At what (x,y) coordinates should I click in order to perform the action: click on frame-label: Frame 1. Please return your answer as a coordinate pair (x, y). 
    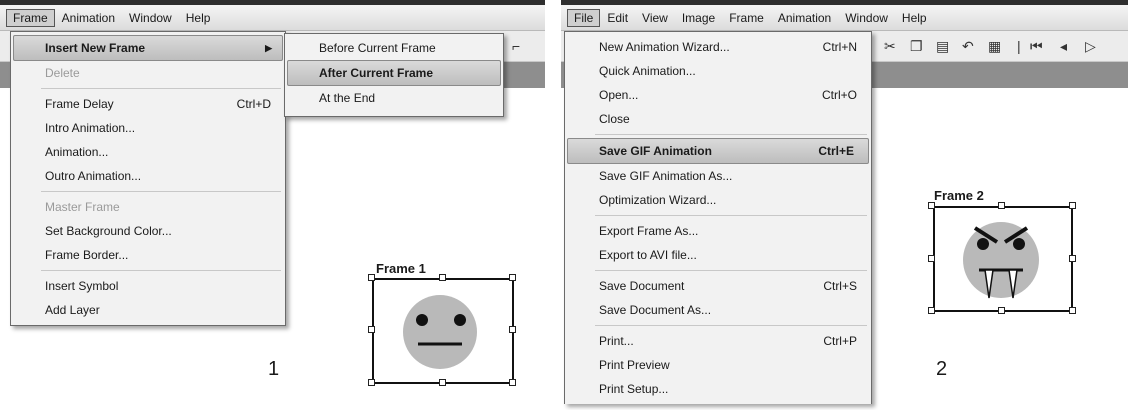
    Looking at the image, I should click on (401, 268).